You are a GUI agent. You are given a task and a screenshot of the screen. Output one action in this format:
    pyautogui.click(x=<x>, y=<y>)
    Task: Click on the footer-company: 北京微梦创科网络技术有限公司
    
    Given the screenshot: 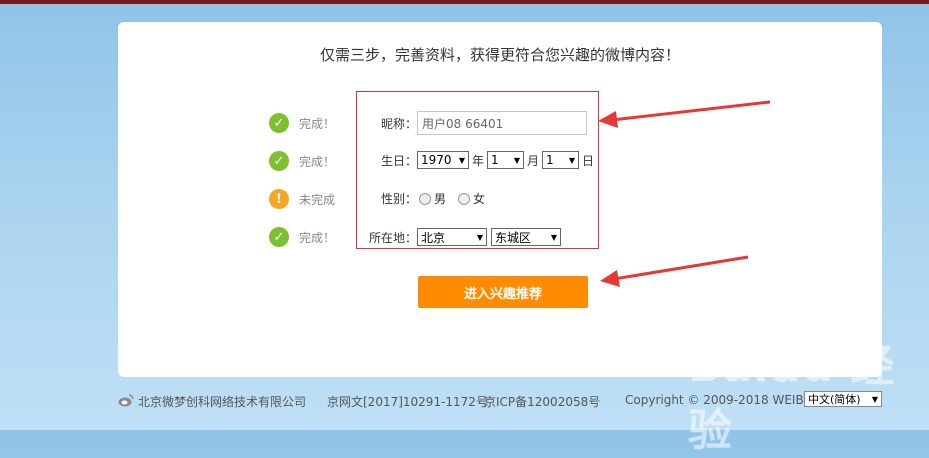 What is the action you would take?
    pyautogui.click(x=222, y=402)
    